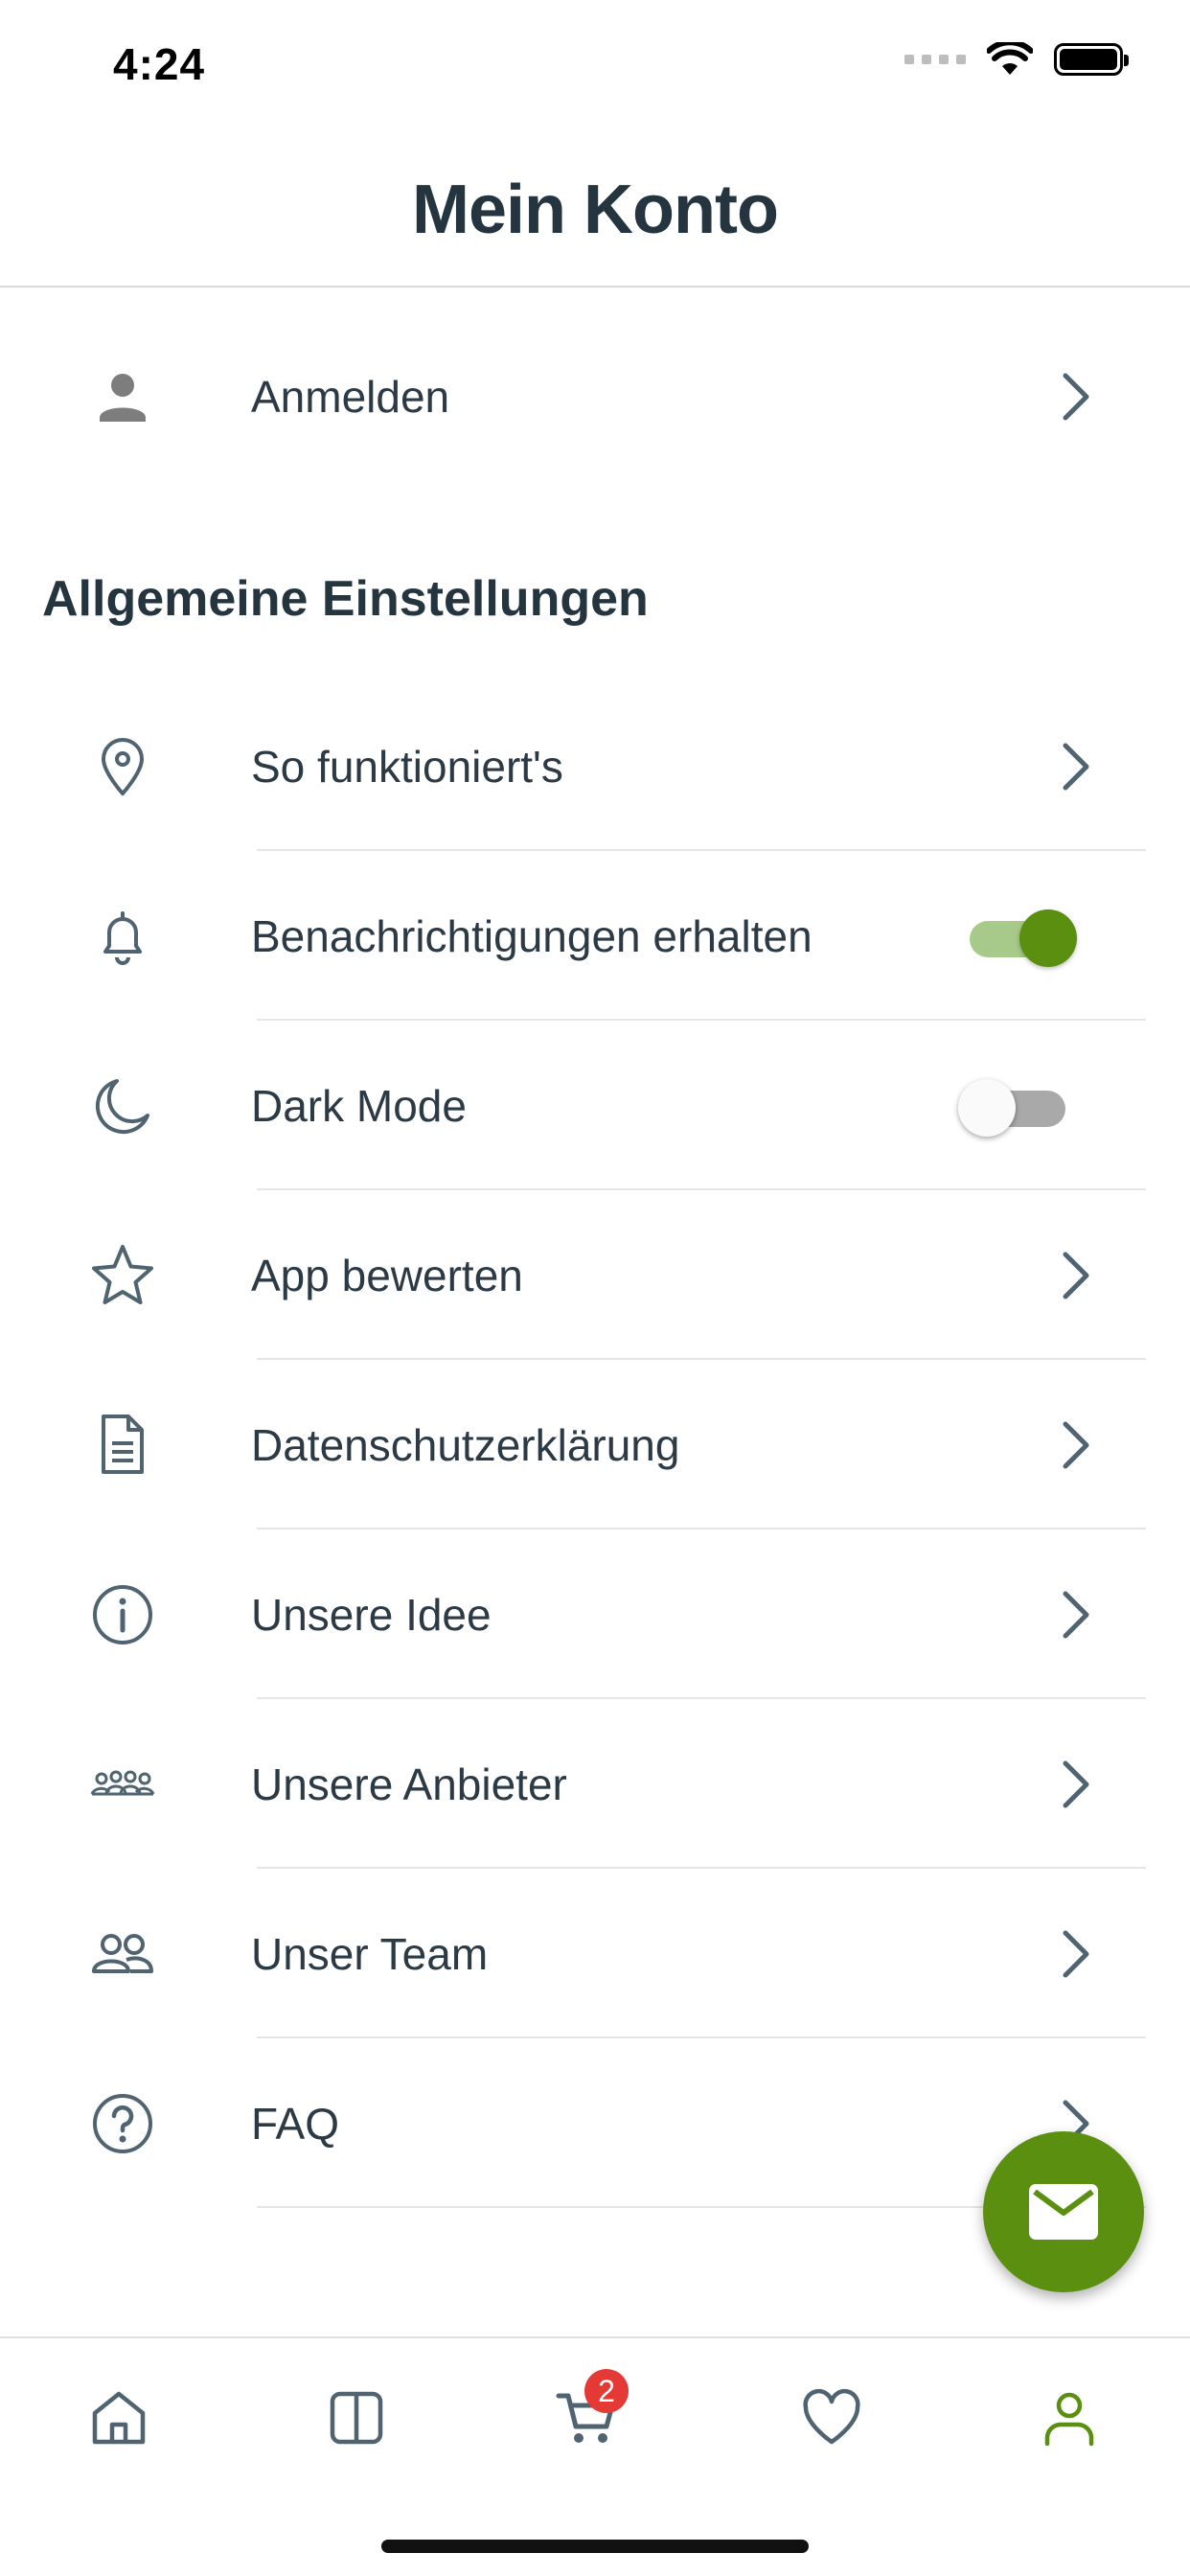 Image resolution: width=1190 pixels, height=2576 pixels. I want to click on account-icon, so click(1069, 2419).